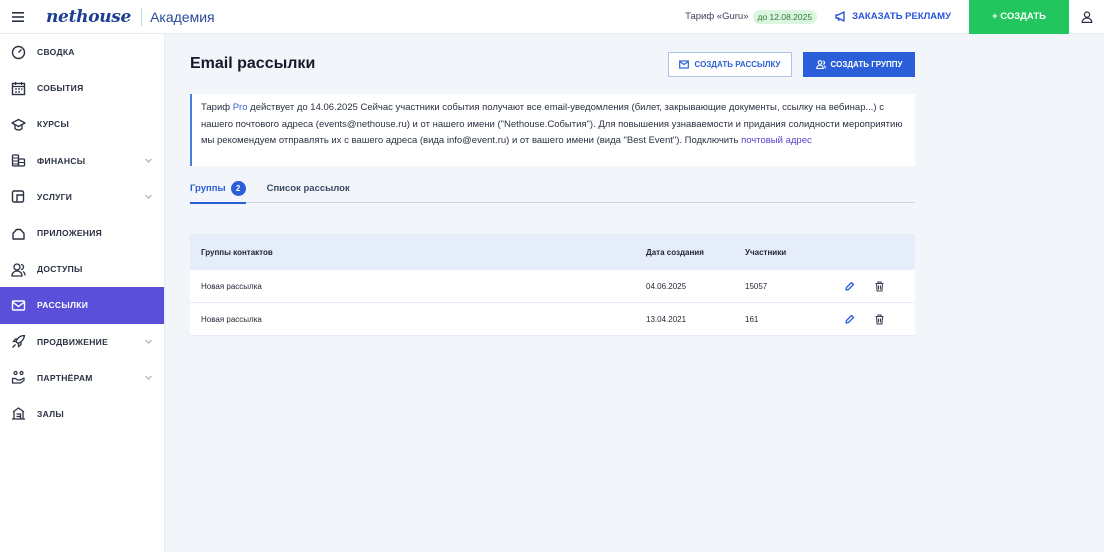  I want to click on sidebar-item-access: ДОСТУПЫ, so click(82, 269).